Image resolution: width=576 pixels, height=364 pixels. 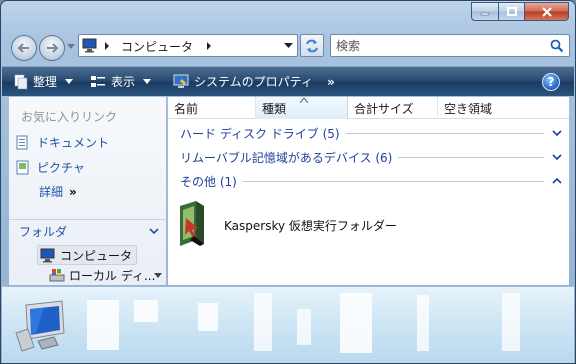 I want to click on tree-item-computer: コンピュータ, so click(x=87, y=255).